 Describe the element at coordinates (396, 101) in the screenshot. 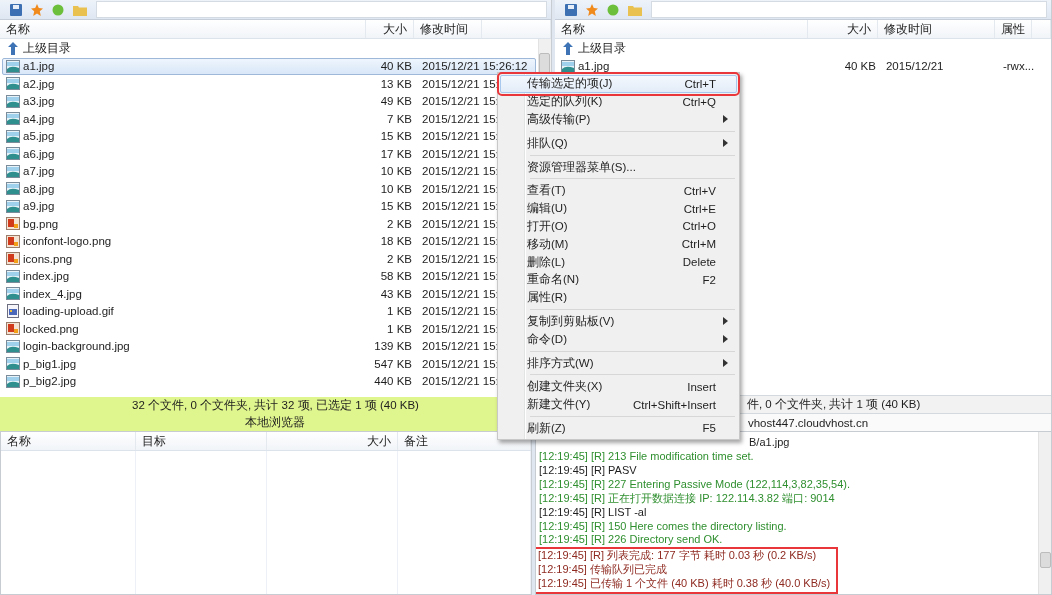

I see `table-cell-text: 49 KB` at that location.